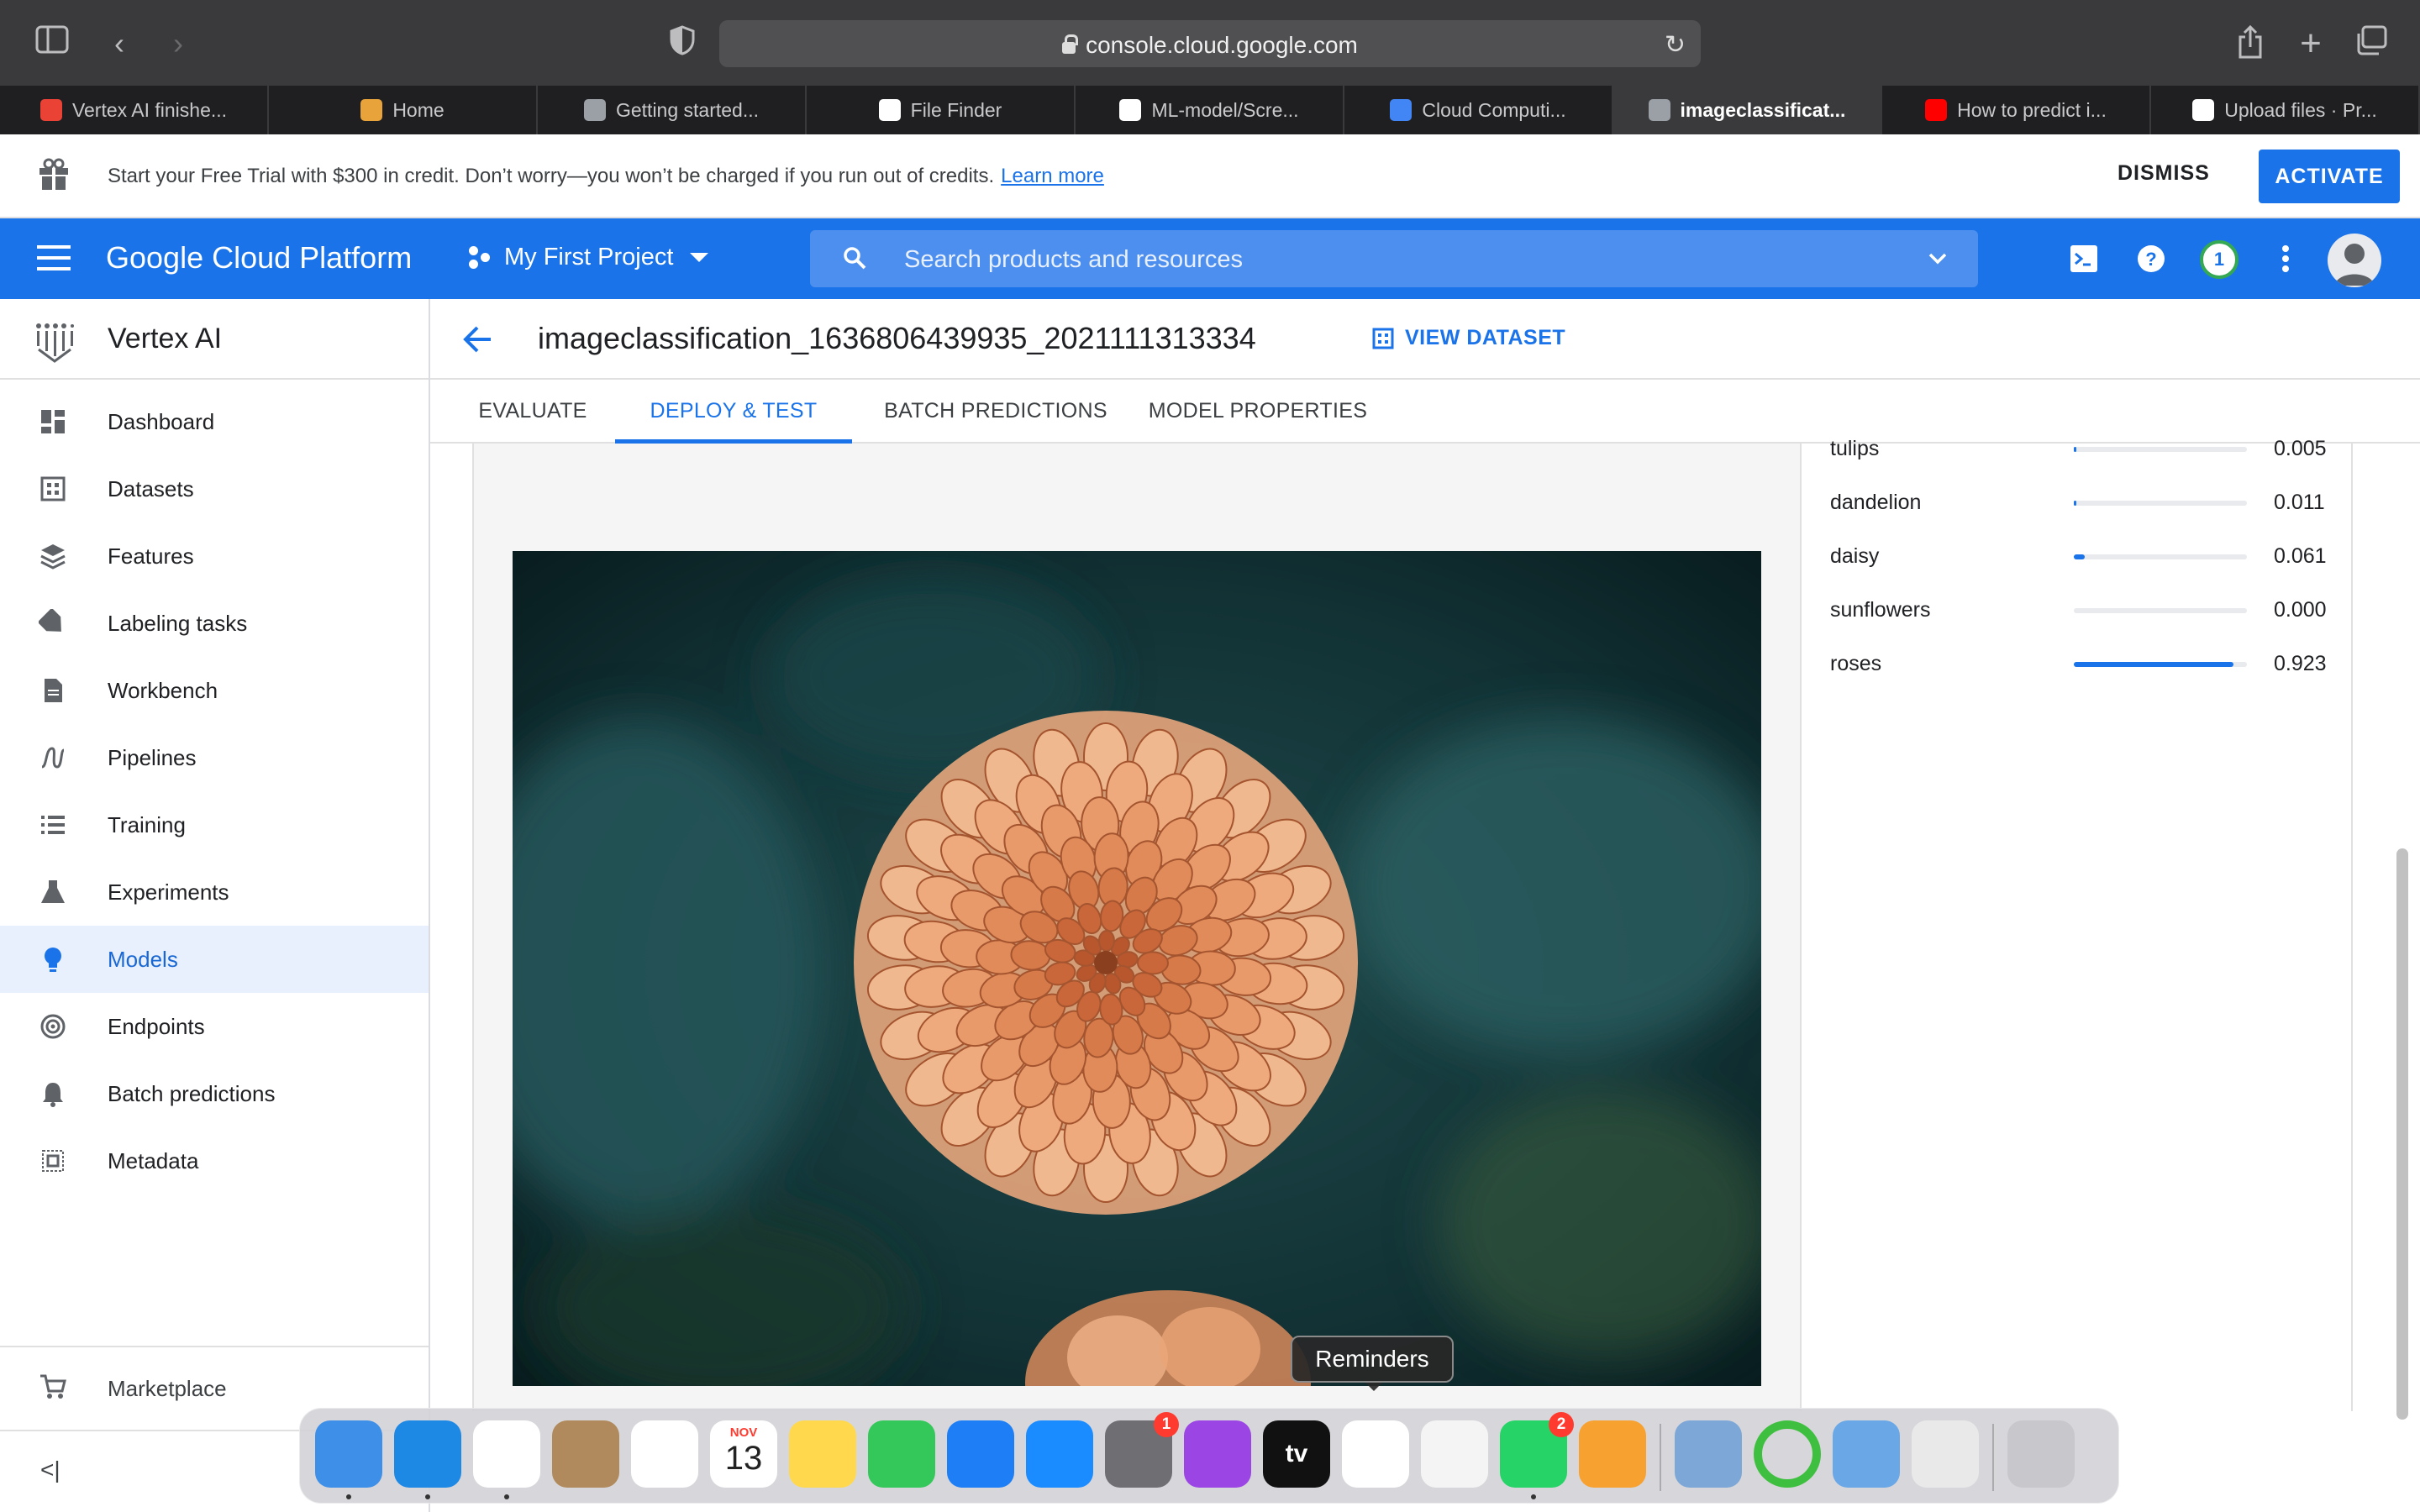 The height and width of the screenshot is (1512, 2420). Describe the element at coordinates (2300, 663) in the screenshot. I see `prediction-score: 0.923` at that location.